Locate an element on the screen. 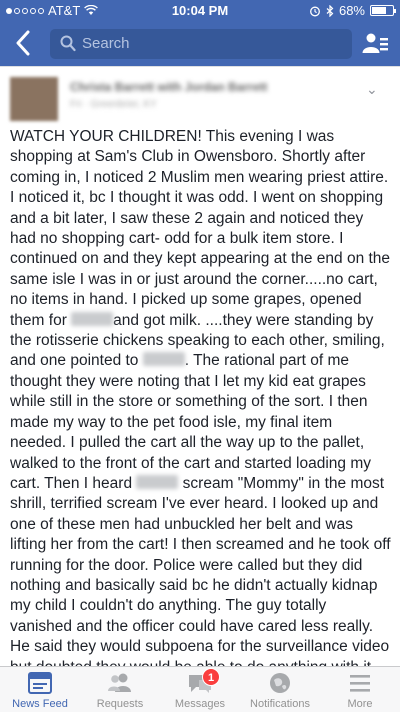 The height and width of the screenshot is (712, 400). alarm-icon is located at coordinates (315, 11).